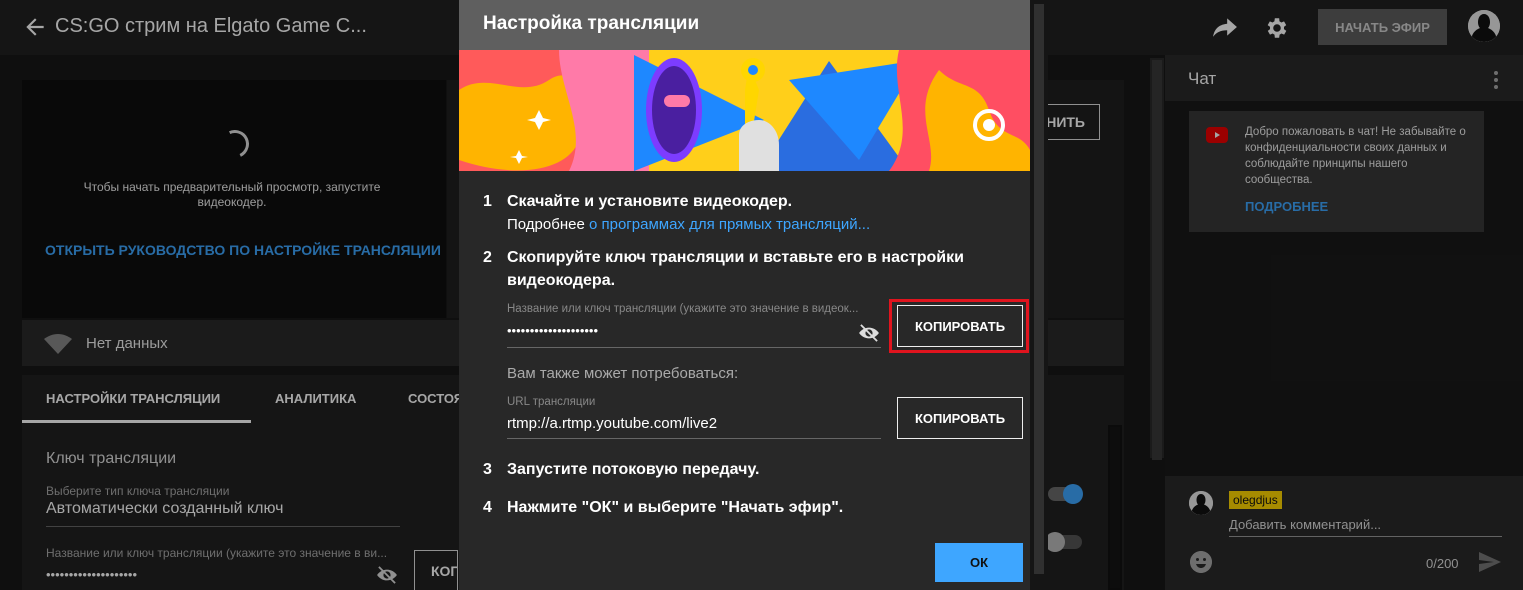 This screenshot has width=1523, height=590. I want to click on illustration-graphic, so click(744, 110).